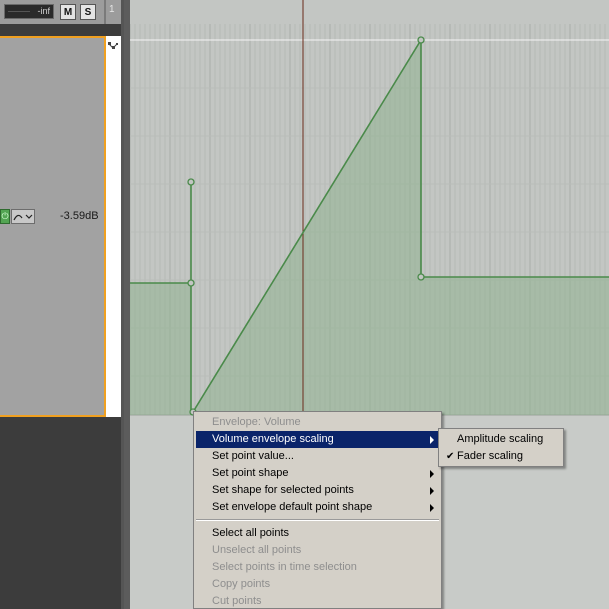 Image resolution: width=609 pixels, height=609 pixels. I want to click on menu-item-select-points-in-time-selection: Select points in time selection, so click(317, 567).